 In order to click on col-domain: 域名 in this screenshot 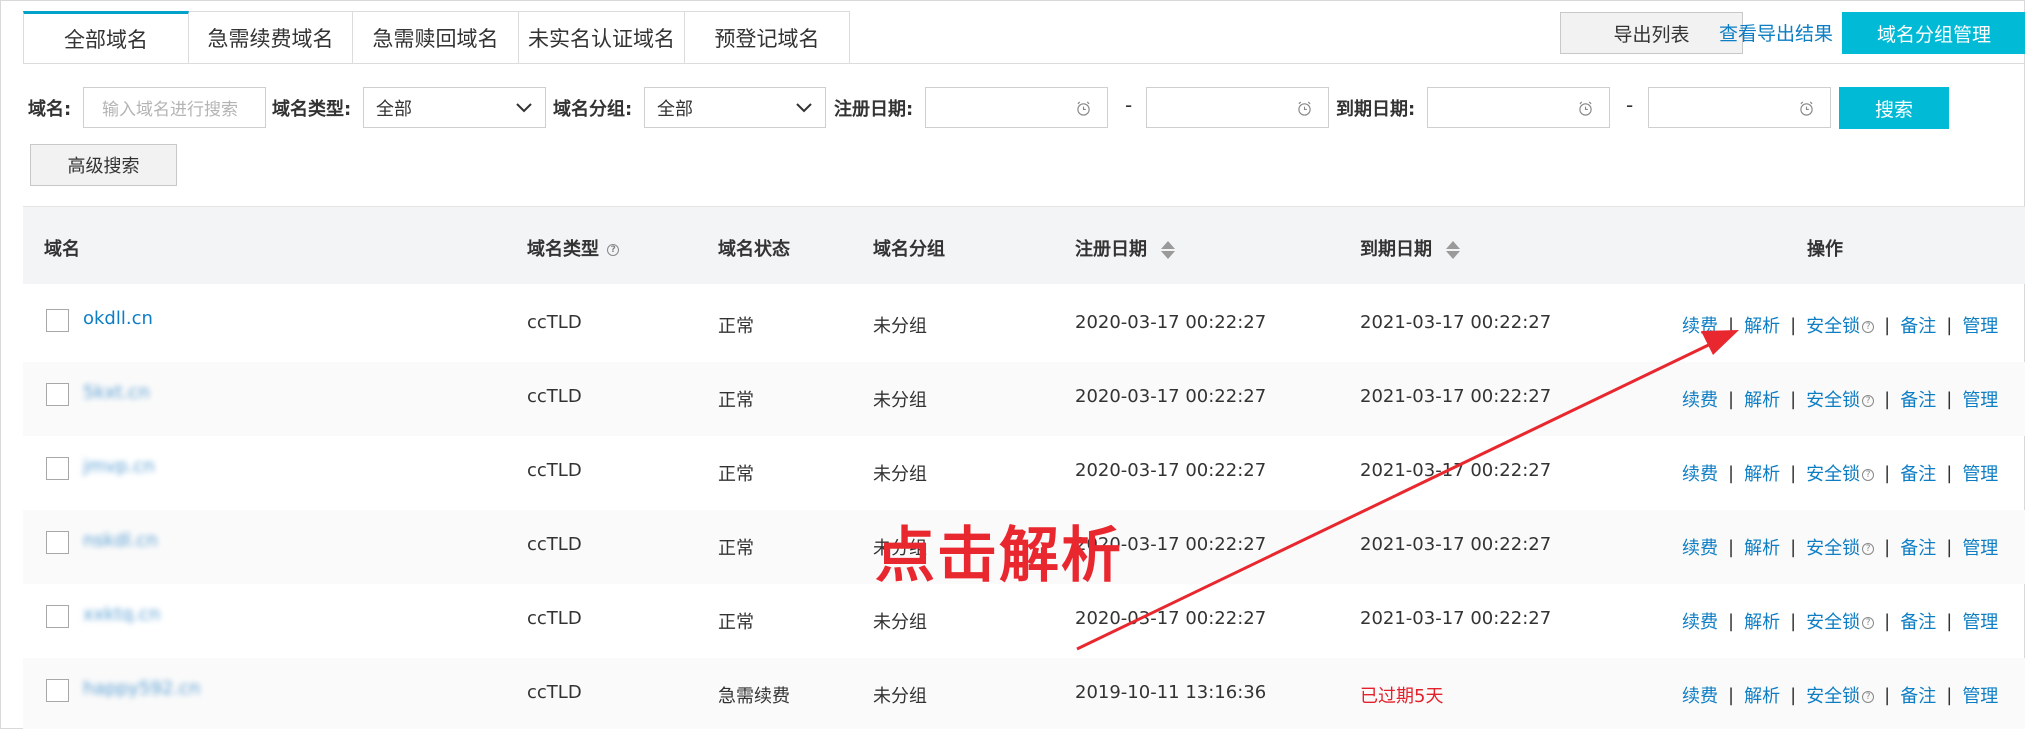, I will do `click(62, 249)`.